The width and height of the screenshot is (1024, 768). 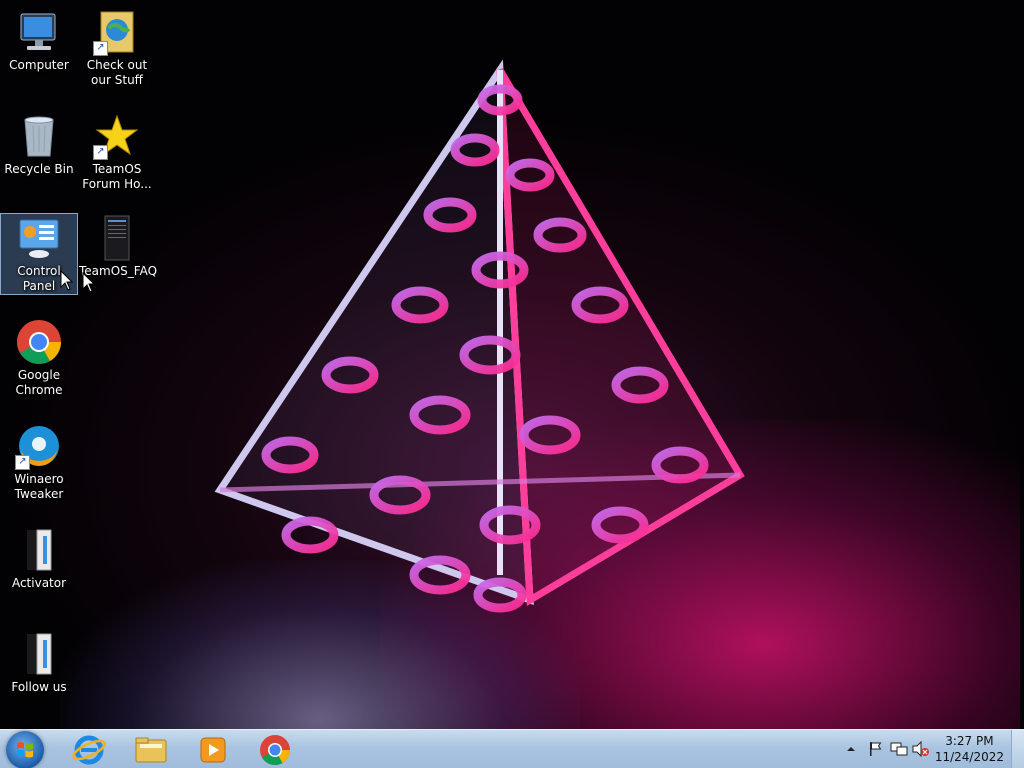 What do you see at coordinates (969, 757) in the screenshot?
I see `clock-date: 11/24/2022` at bounding box center [969, 757].